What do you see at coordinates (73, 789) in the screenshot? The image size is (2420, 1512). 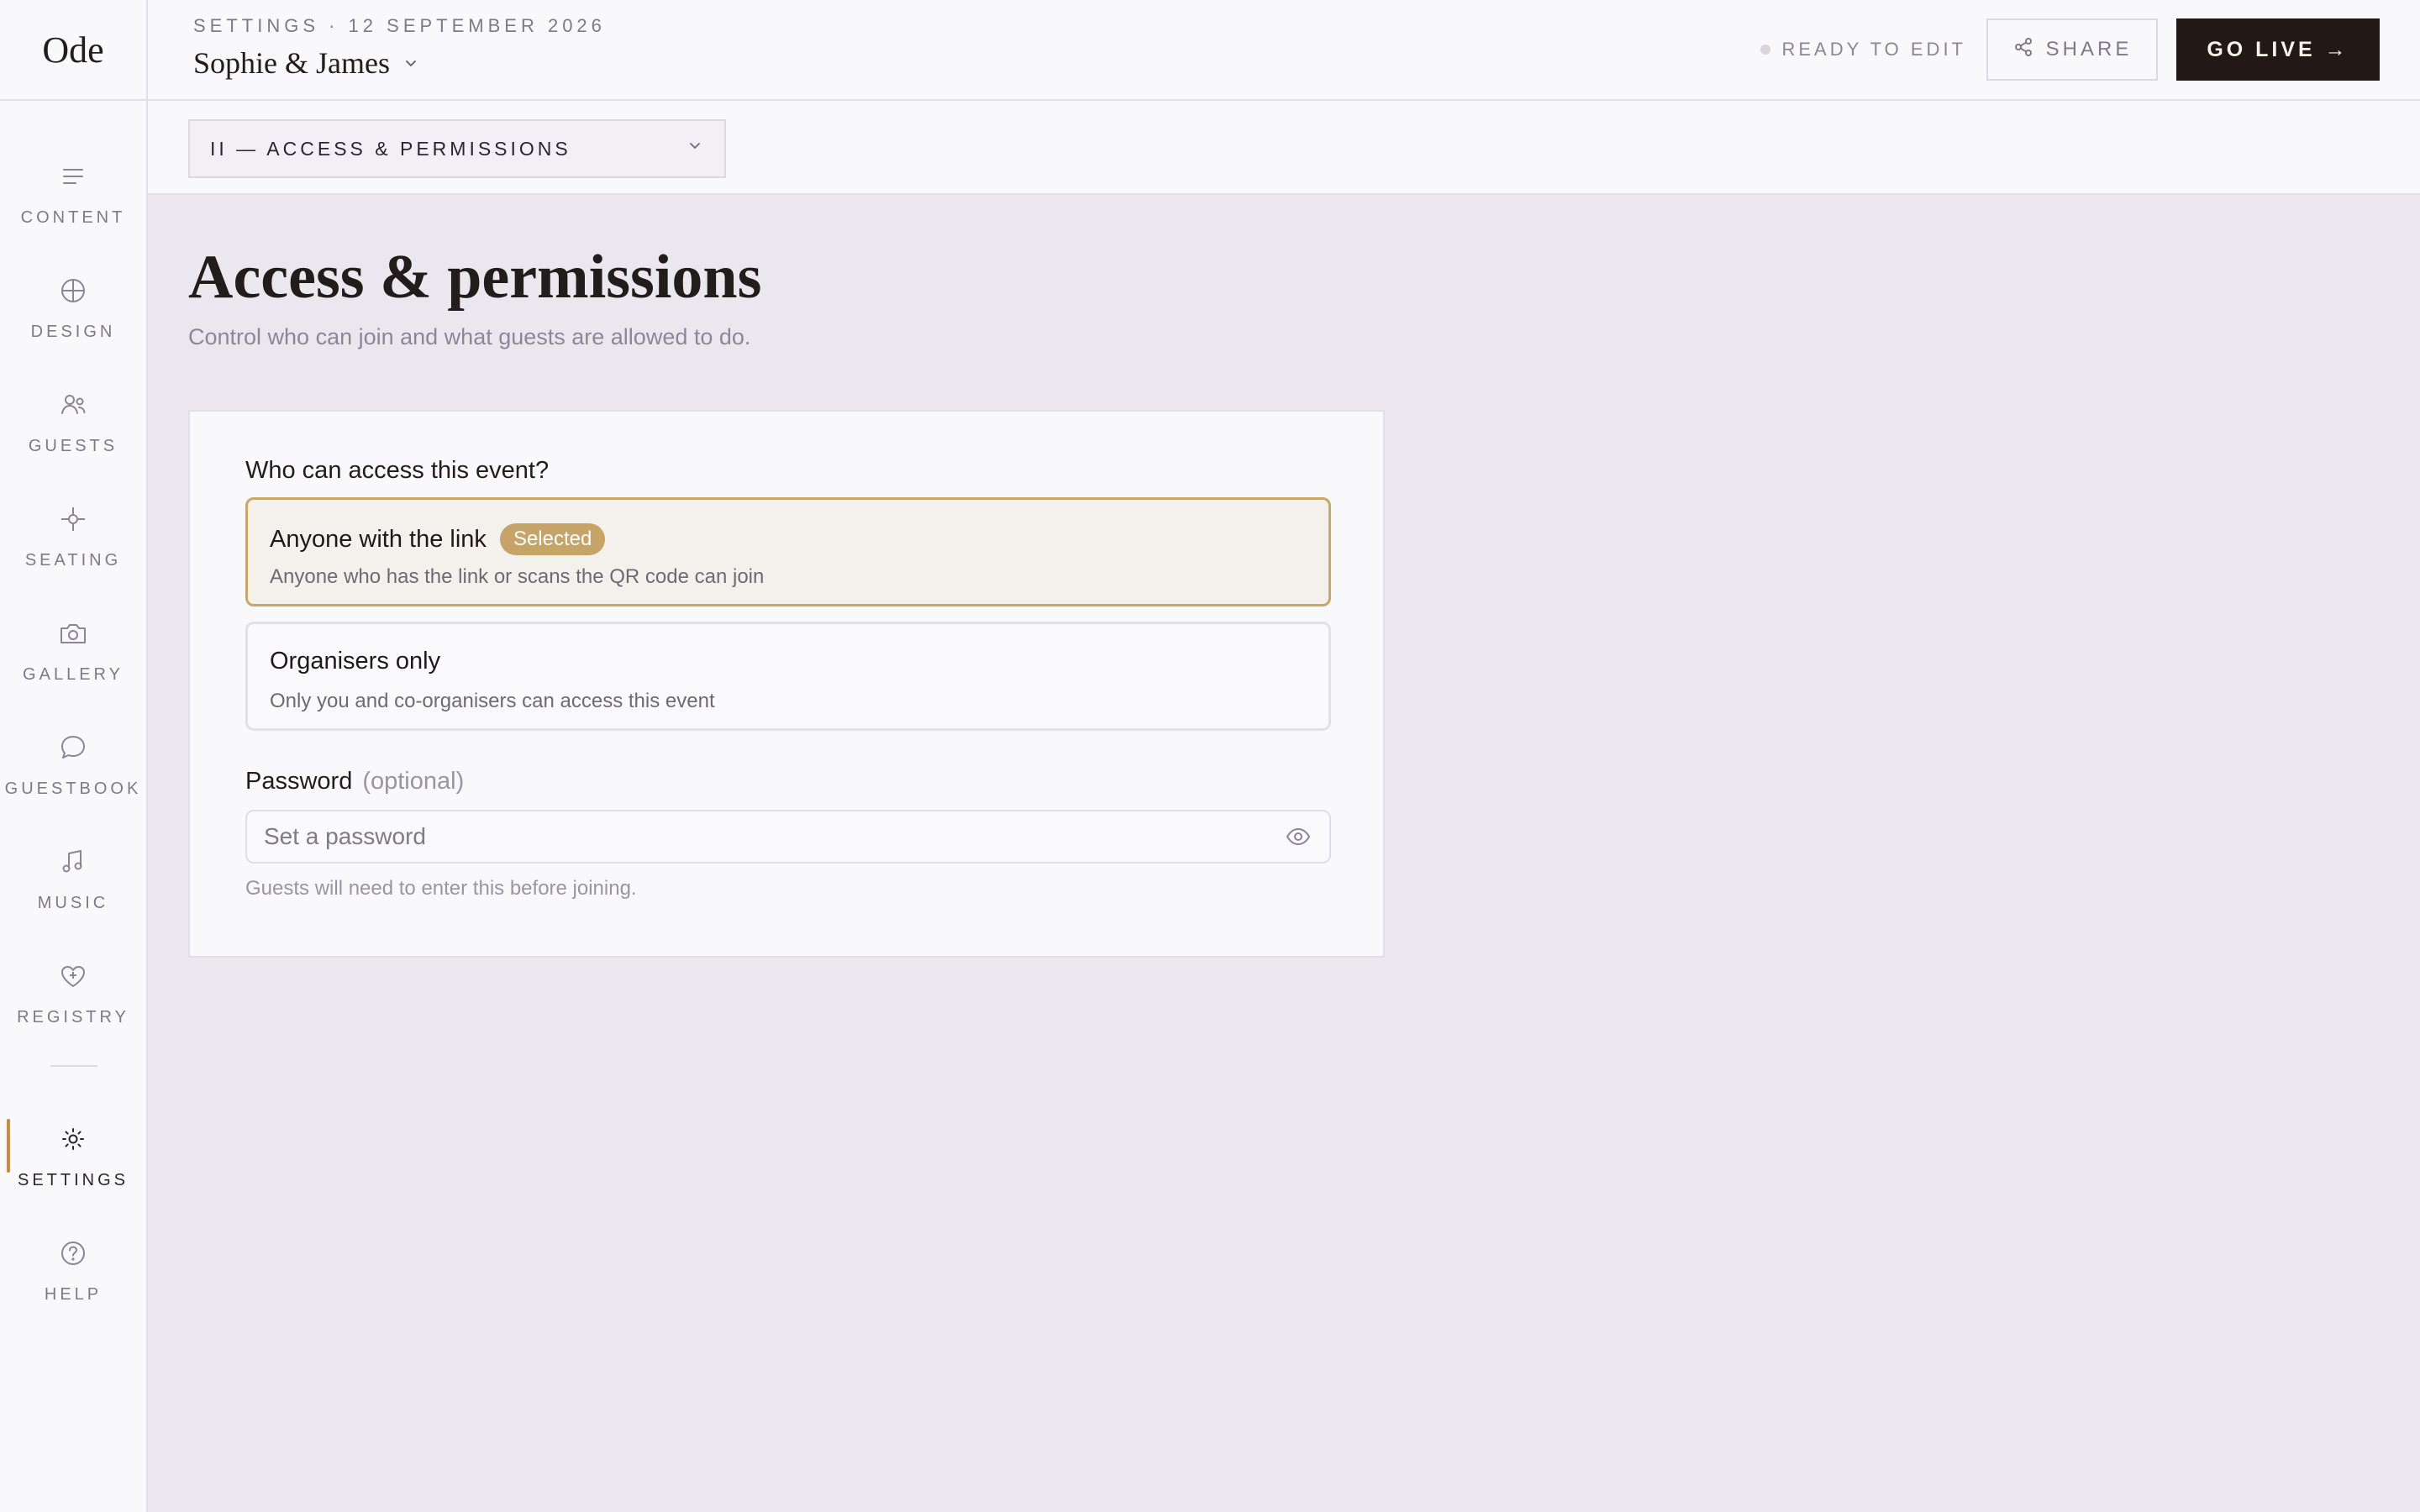 I see `sidebar-item-label: GUESTBOOK` at bounding box center [73, 789].